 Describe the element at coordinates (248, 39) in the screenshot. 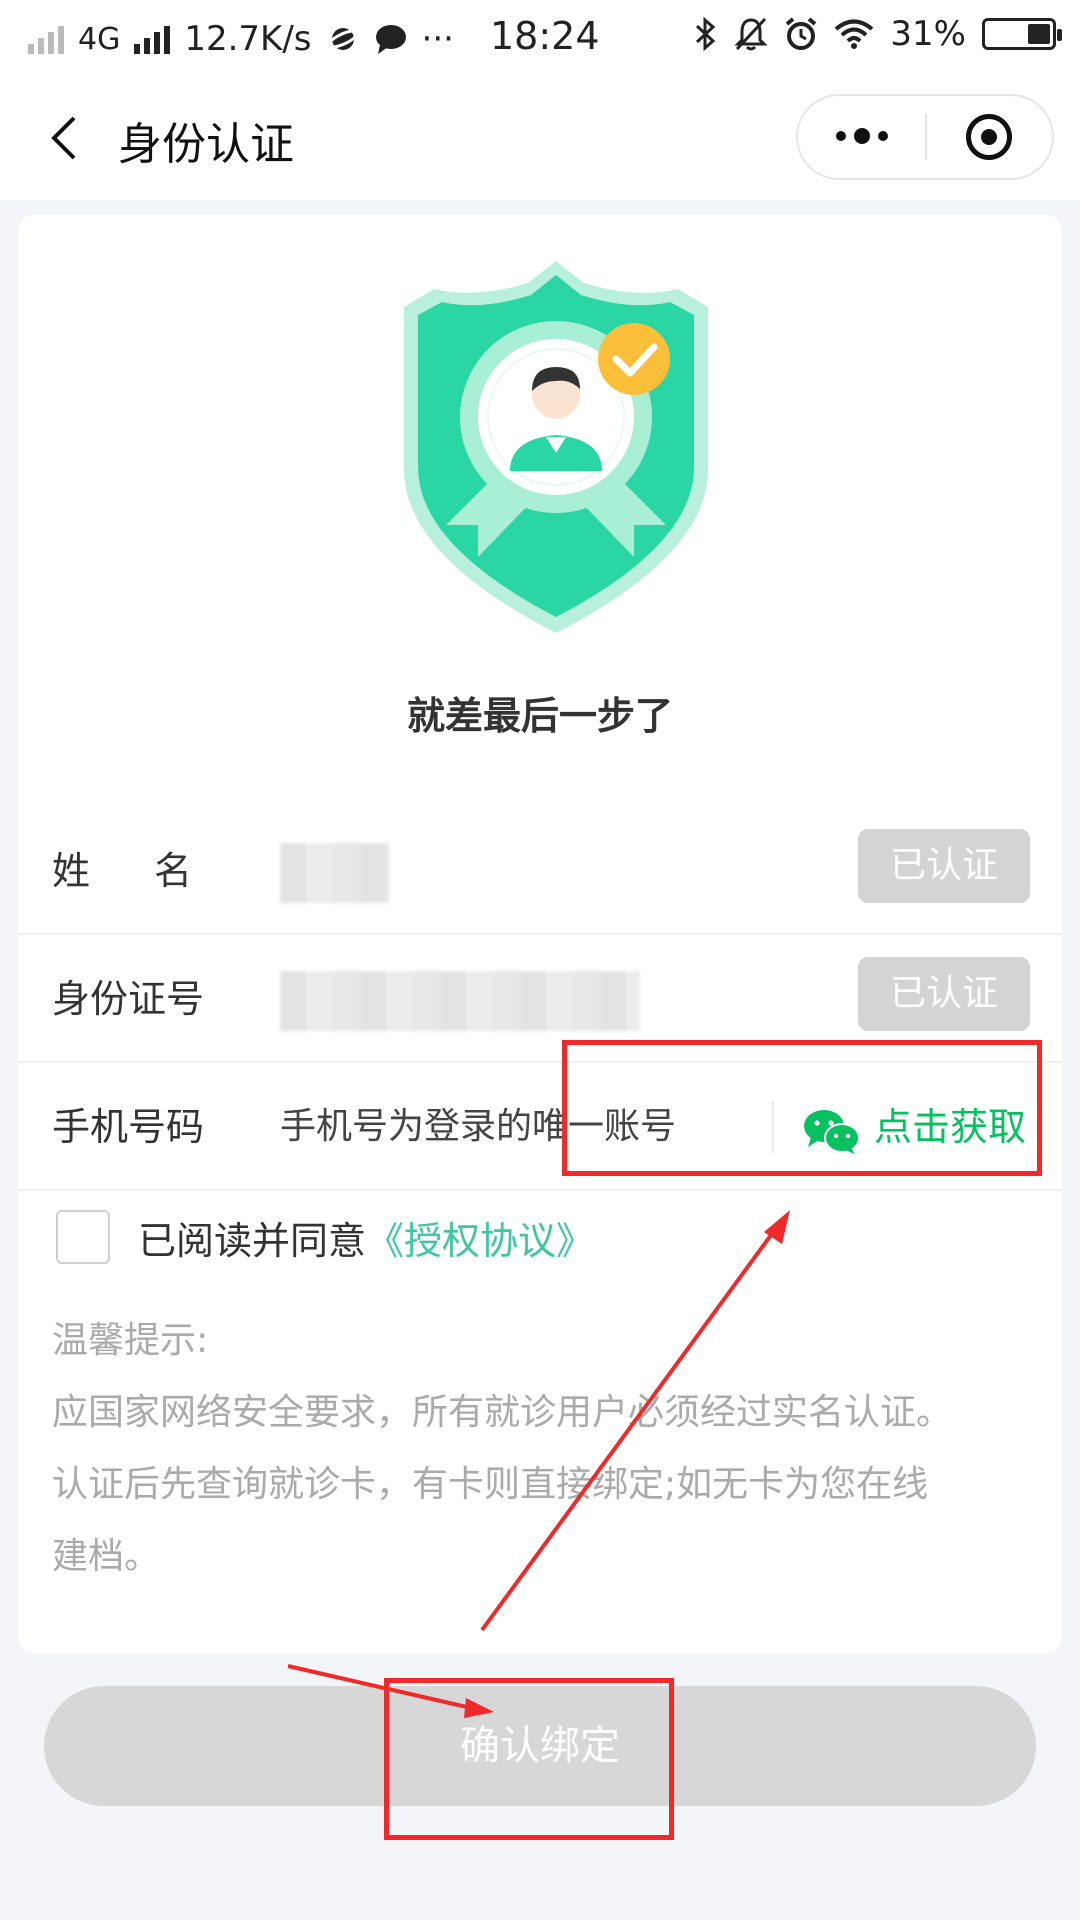

I see `network-speed: 12.7K/s` at that location.